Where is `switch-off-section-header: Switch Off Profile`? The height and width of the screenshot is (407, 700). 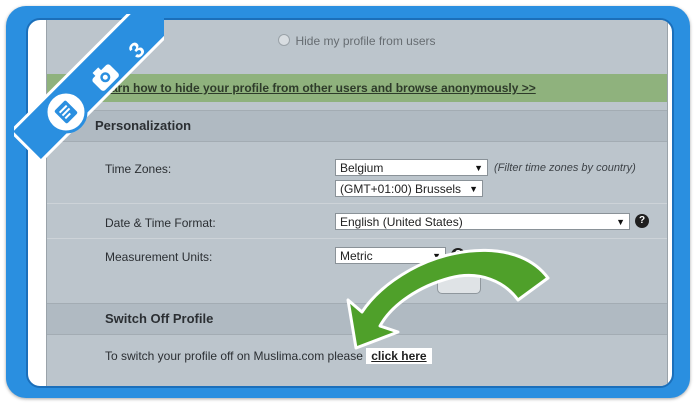
switch-off-section-header: Switch Off Profile is located at coordinates (357, 319).